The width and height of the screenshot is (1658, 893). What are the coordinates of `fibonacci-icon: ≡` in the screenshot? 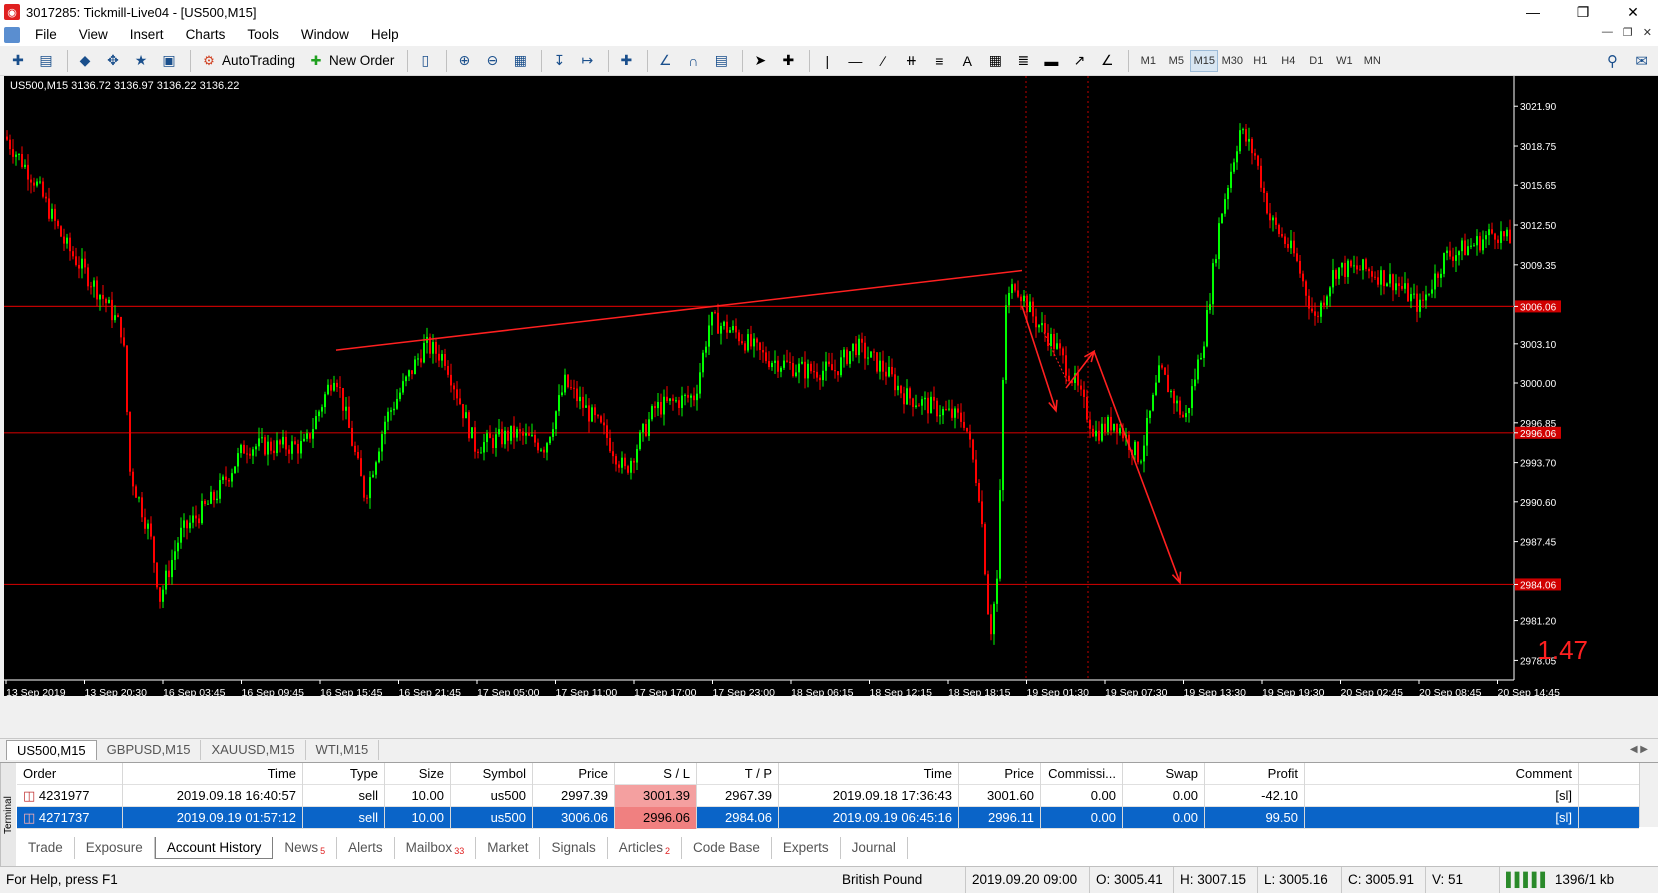 It's located at (939, 61).